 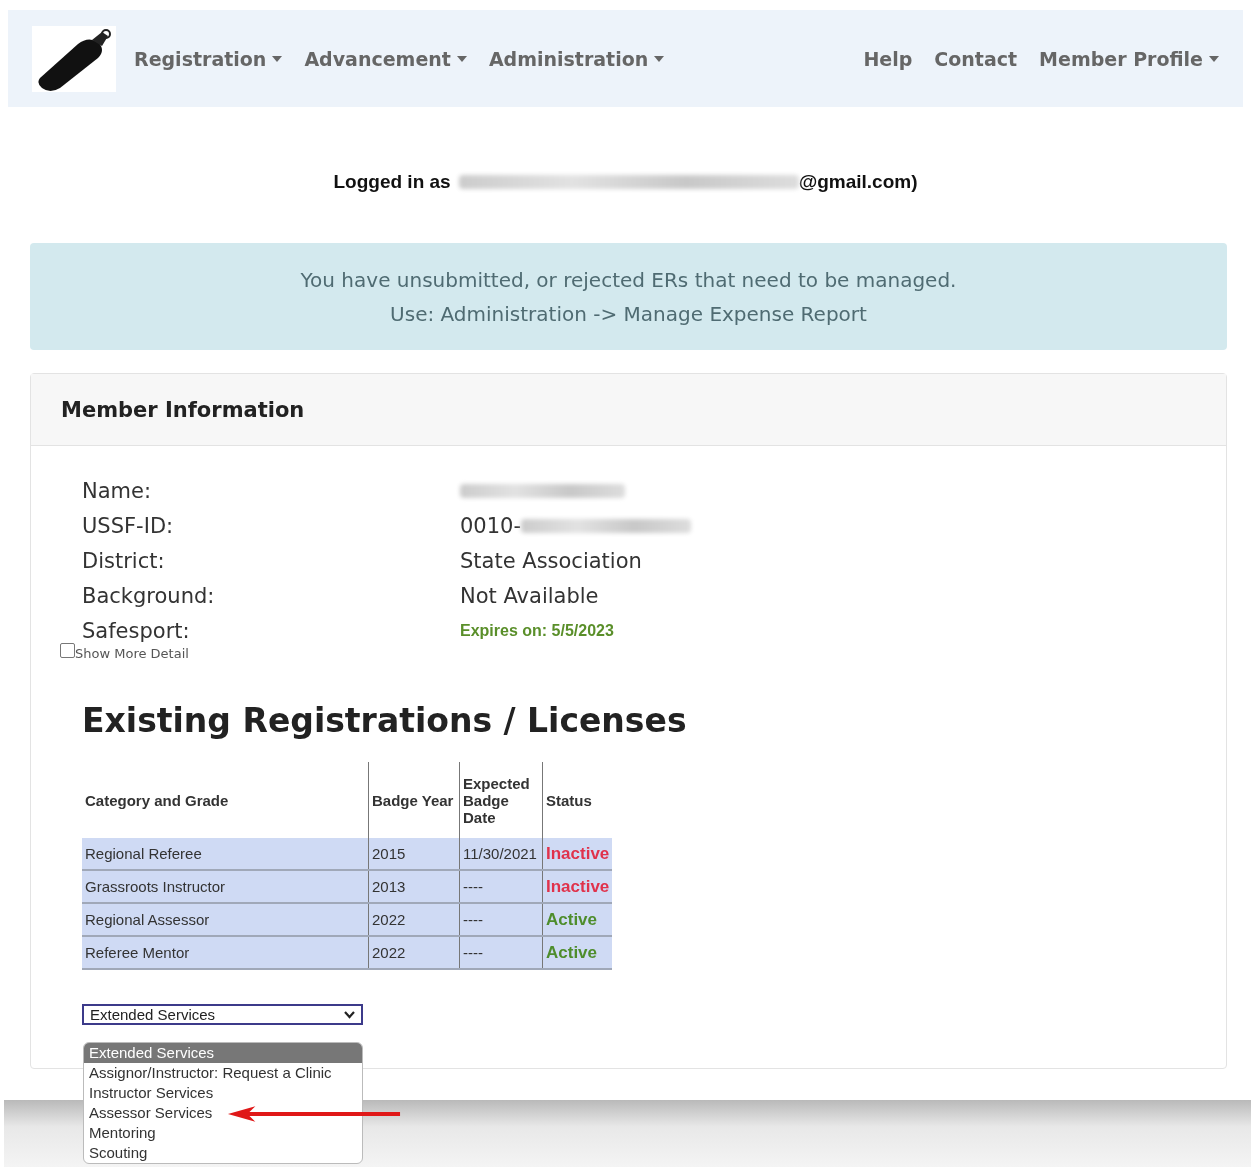 I want to click on services-dropdown: Extended Services, so click(x=222, y=1014).